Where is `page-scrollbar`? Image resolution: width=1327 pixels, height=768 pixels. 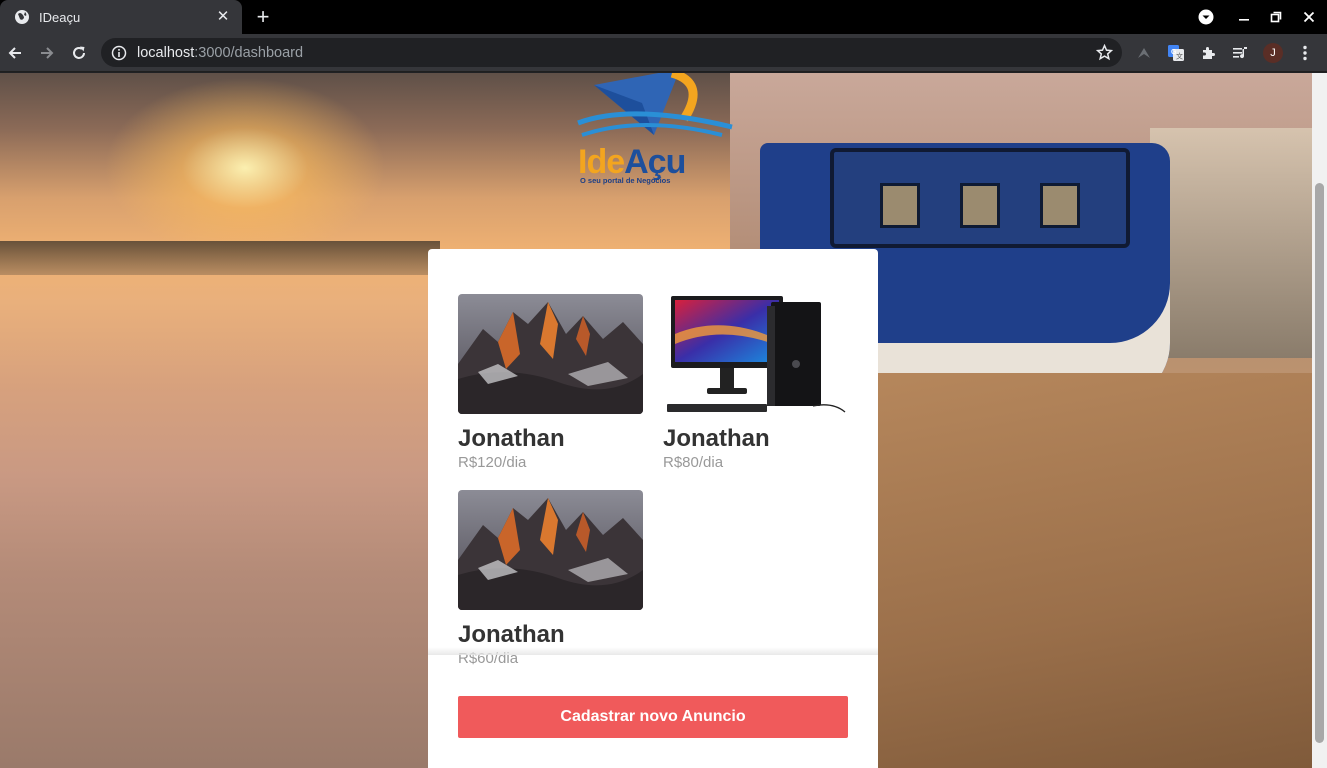
page-scrollbar is located at coordinates (1319, 420).